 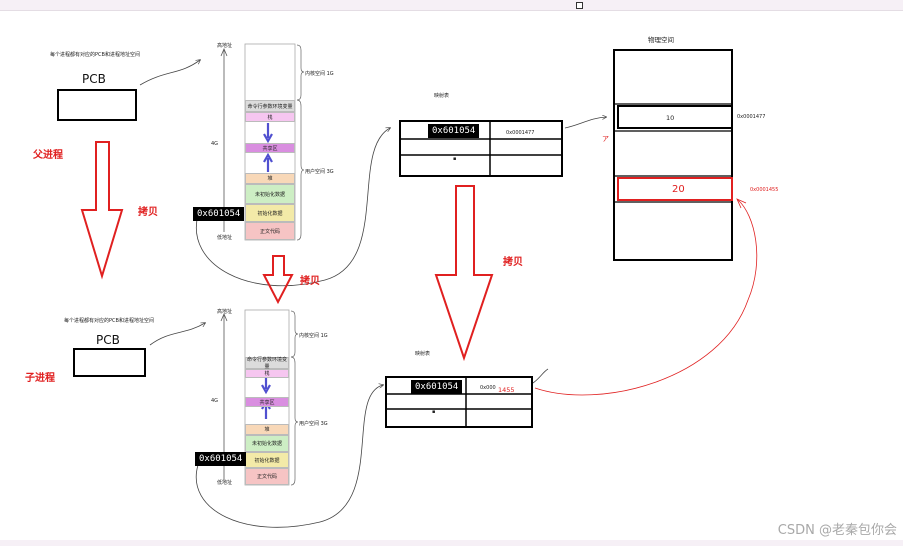 I want to click on child-high-addr: 高地址, so click(x=225, y=312).